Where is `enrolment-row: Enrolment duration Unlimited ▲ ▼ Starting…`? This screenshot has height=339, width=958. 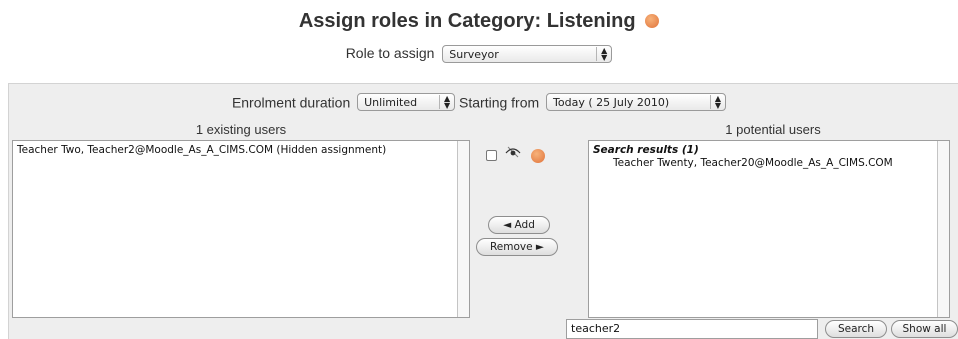
enrolment-row: Enrolment duration Unlimited ▲ ▼ Starting… is located at coordinates (479, 102).